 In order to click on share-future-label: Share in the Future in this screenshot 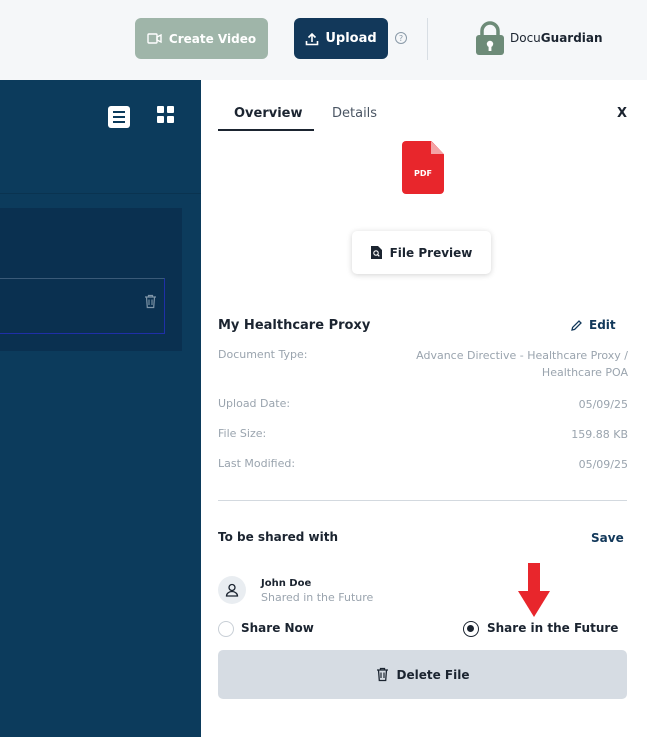, I will do `click(552, 628)`.